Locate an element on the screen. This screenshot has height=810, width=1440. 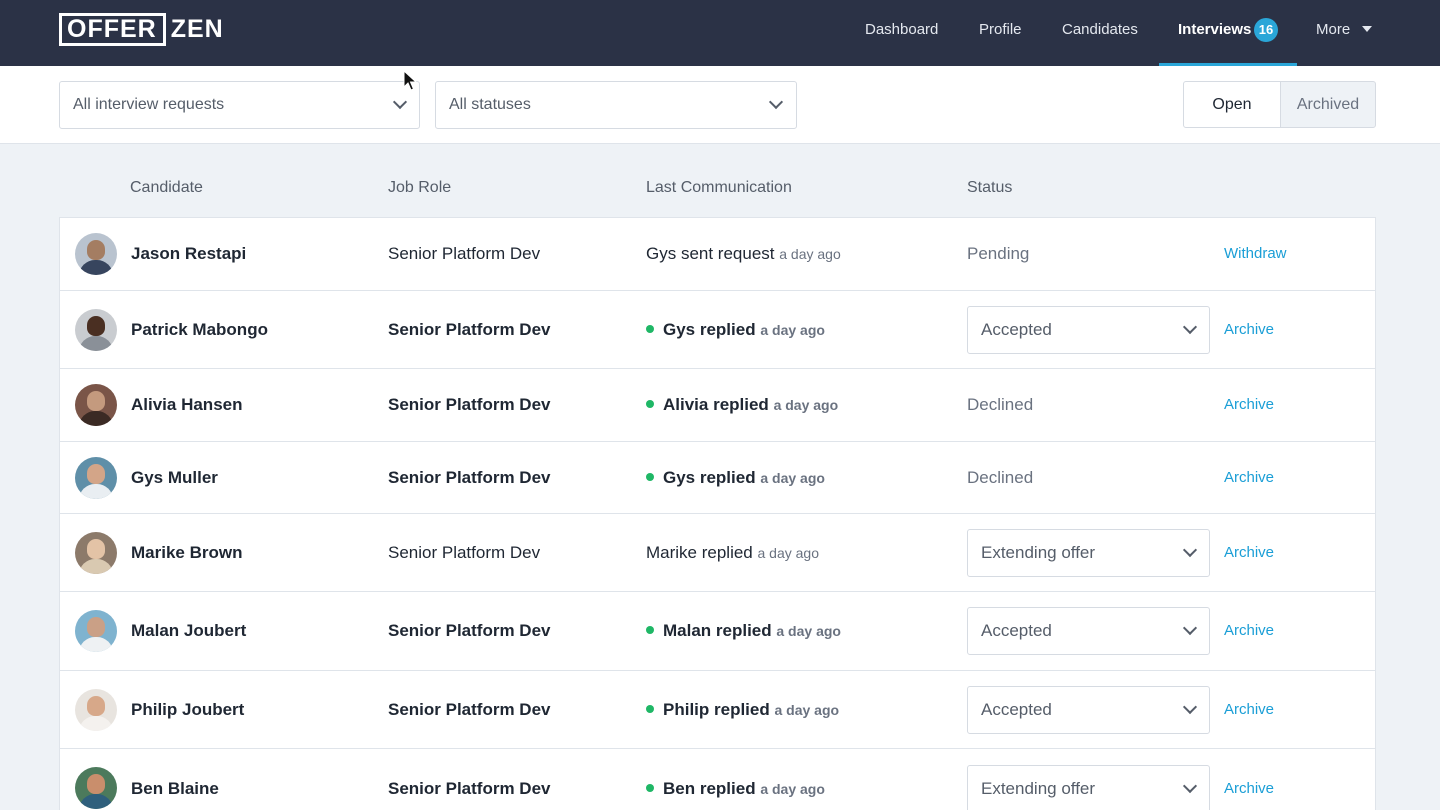
last-communication: Alivia replied a day ago is located at coordinates (742, 405).